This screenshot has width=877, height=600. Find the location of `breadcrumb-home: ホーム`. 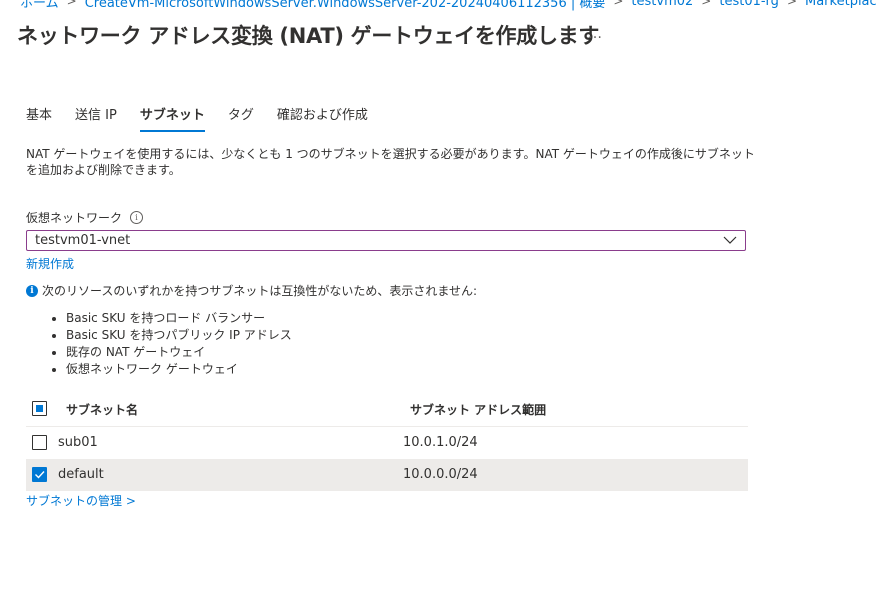

breadcrumb-home: ホーム is located at coordinates (39, 5).